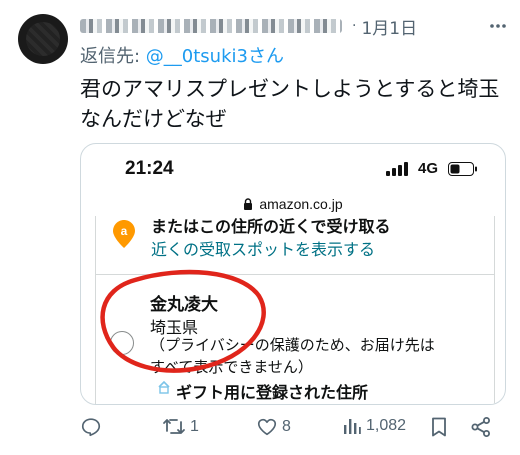 Image resolution: width=520 pixels, height=455 pixels. I want to click on status-time: 21:24, so click(149, 168).